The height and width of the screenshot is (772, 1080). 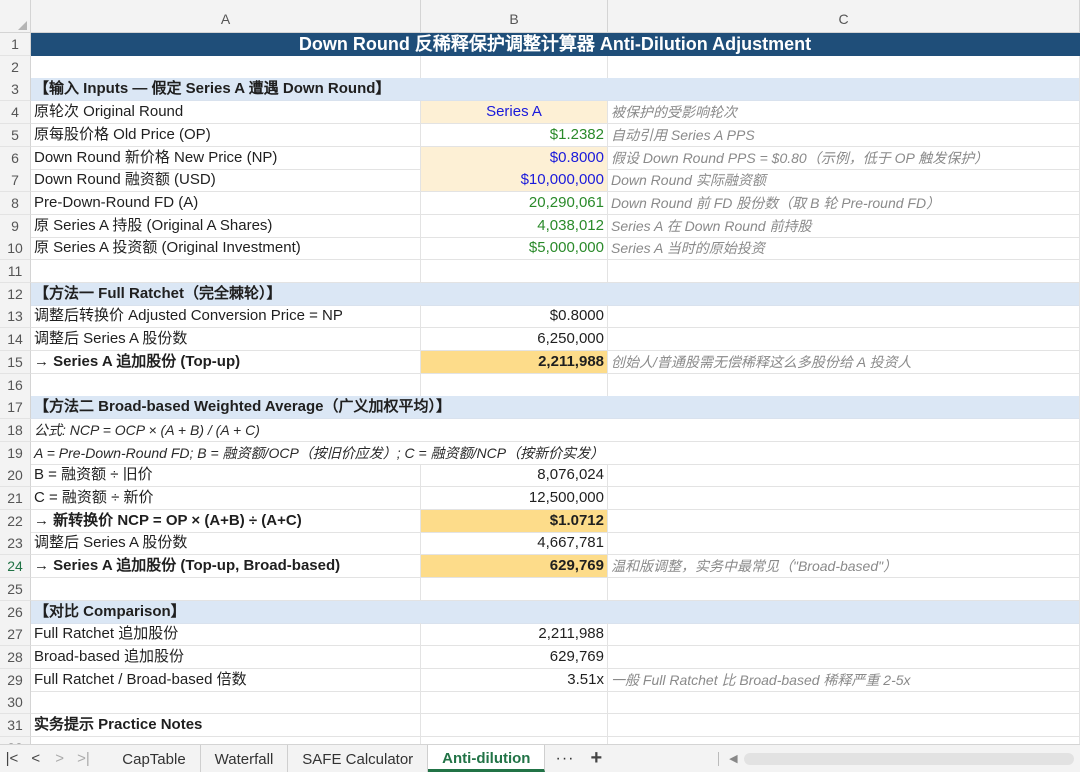 What do you see at coordinates (844, 249) in the screenshot?
I see `cell-c: Series A 当时的原始投资` at bounding box center [844, 249].